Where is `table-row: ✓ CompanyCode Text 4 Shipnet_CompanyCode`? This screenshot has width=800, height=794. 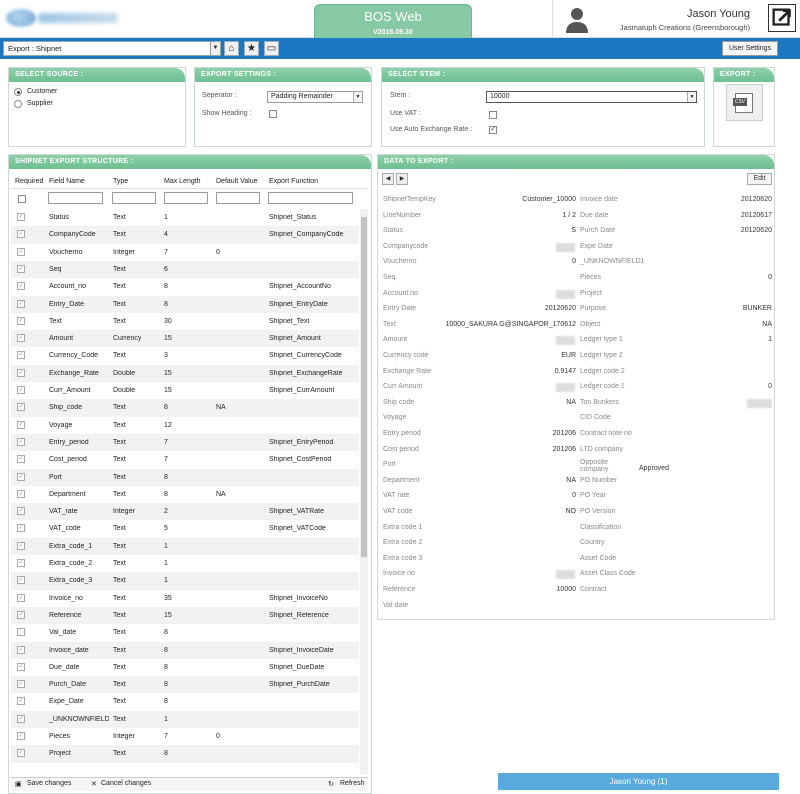
table-row: ✓ CompanyCode Text 4 Shipnet_CompanyCode is located at coordinates (185, 235).